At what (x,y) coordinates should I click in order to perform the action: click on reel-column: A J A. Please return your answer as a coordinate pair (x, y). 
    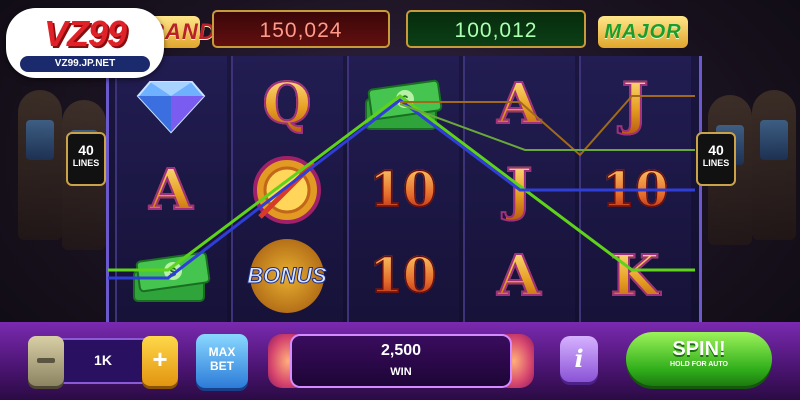
    Looking at the image, I should click on (519, 189).